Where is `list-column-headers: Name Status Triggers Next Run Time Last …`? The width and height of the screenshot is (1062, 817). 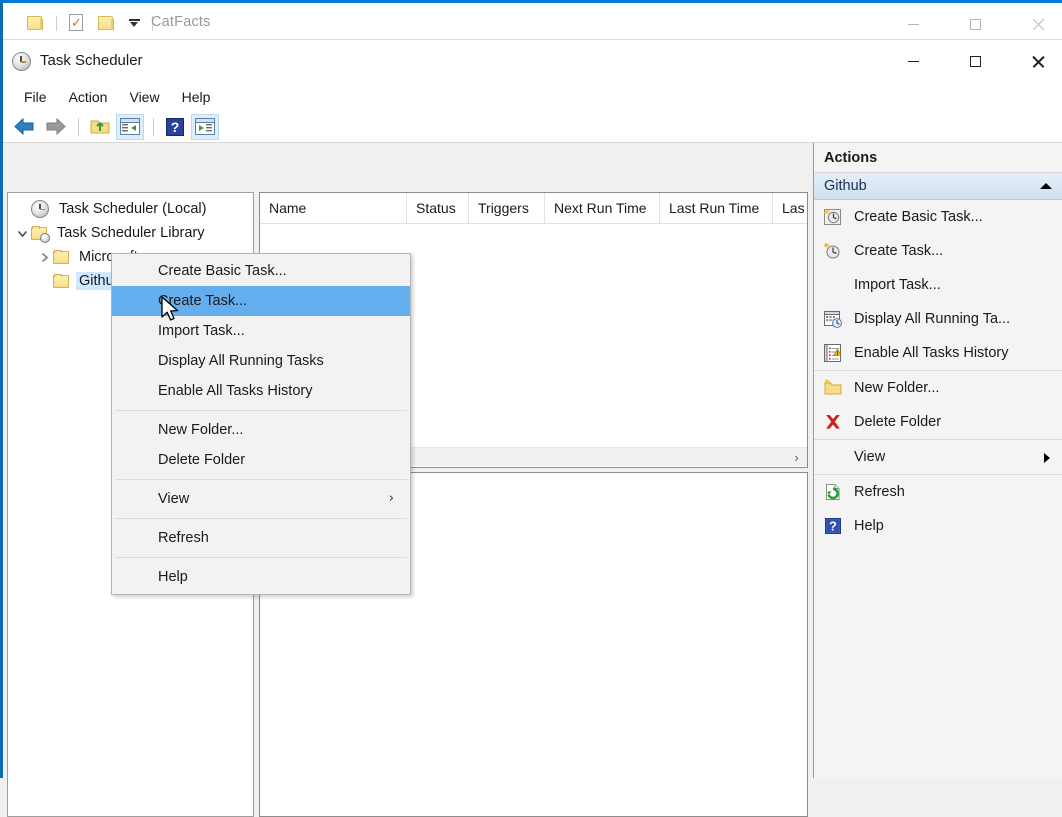 list-column-headers: Name Status Triggers Next Run Time Last … is located at coordinates (533, 208).